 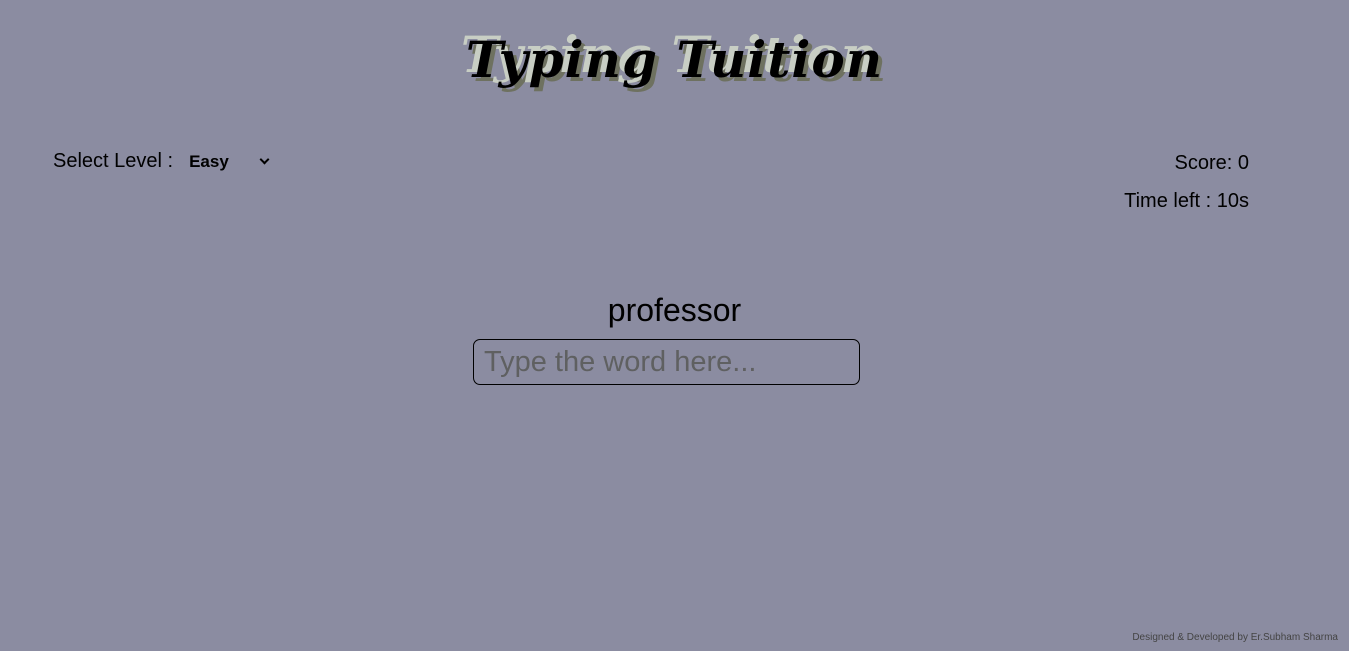 What do you see at coordinates (1186, 201) in the screenshot?
I see `time-left-display: Time left : 10s` at bounding box center [1186, 201].